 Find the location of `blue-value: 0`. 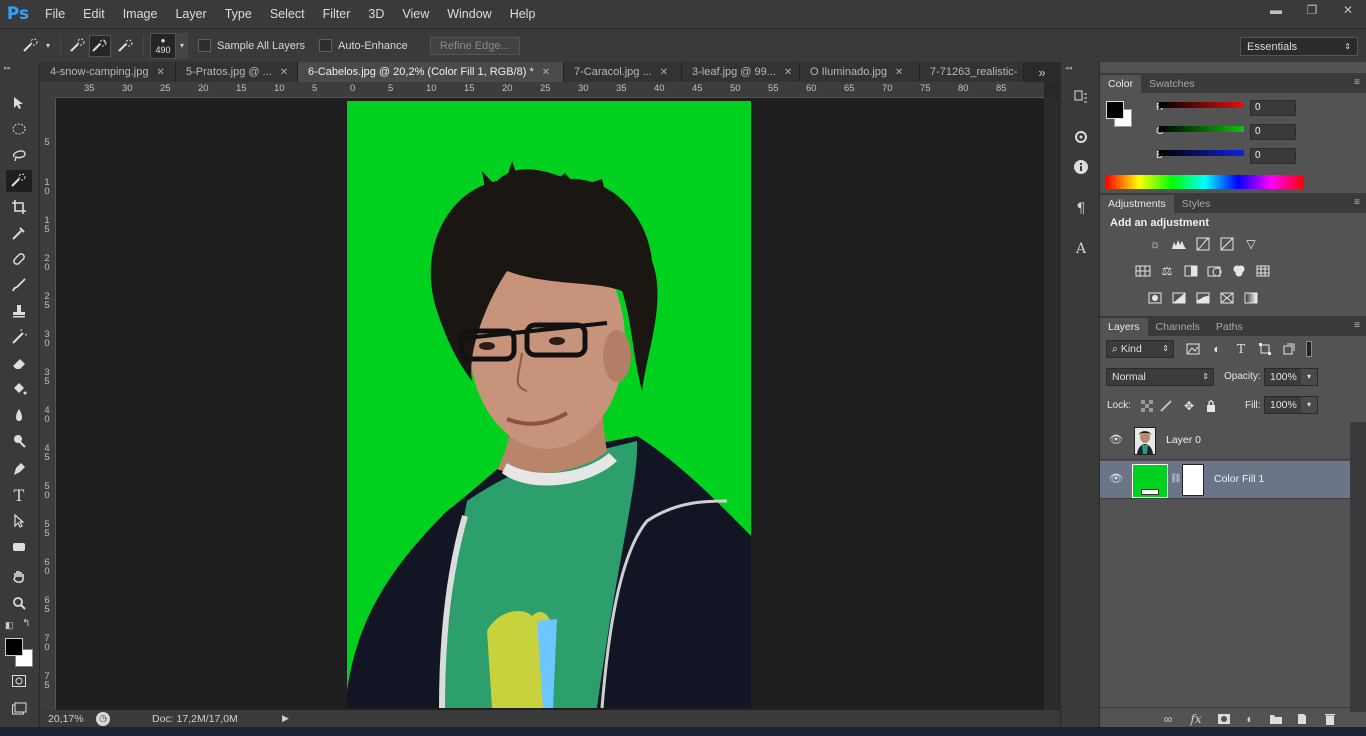

blue-value: 0 is located at coordinates (1273, 156).